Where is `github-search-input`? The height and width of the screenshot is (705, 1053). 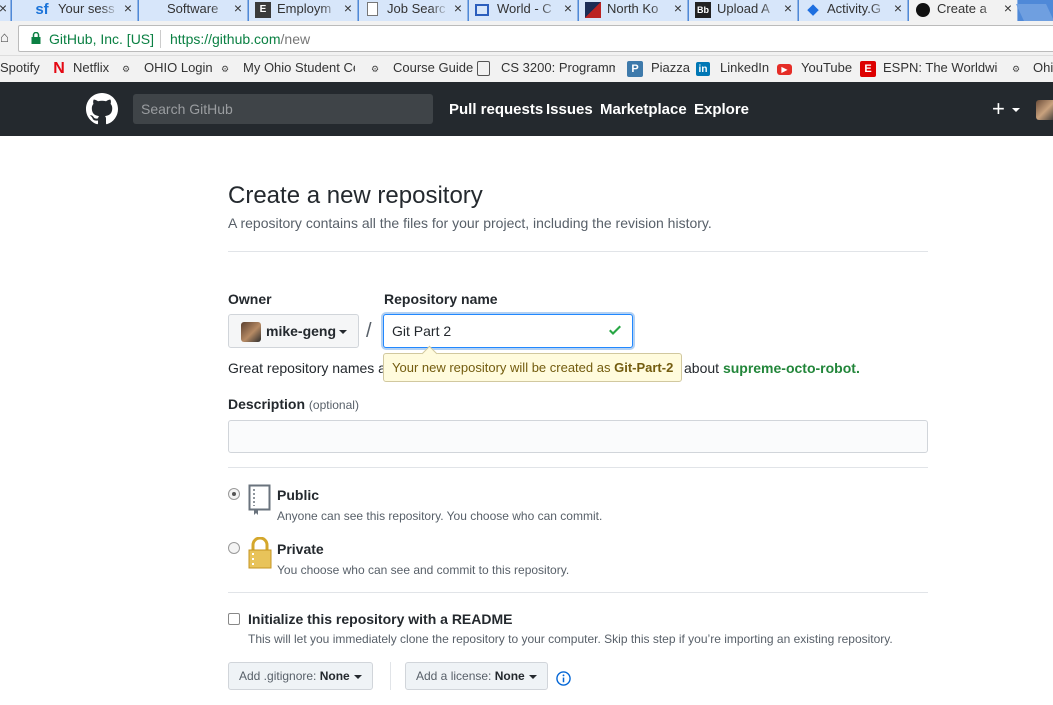
github-search-input is located at coordinates (283, 109).